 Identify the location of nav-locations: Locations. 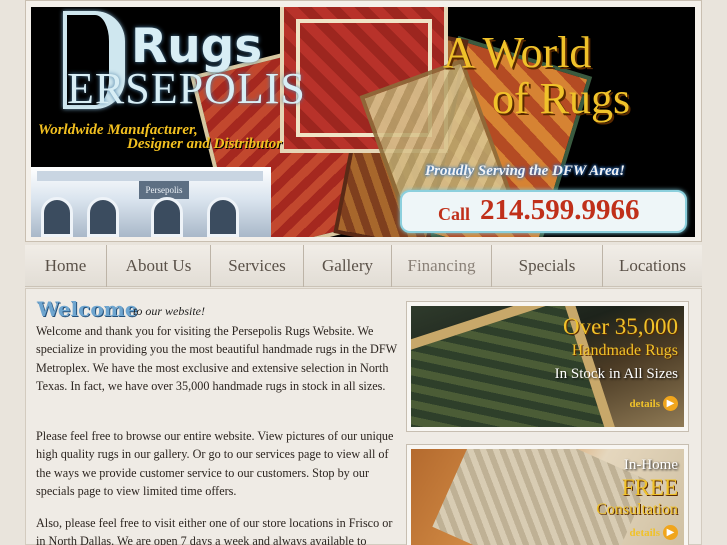
(652, 266).